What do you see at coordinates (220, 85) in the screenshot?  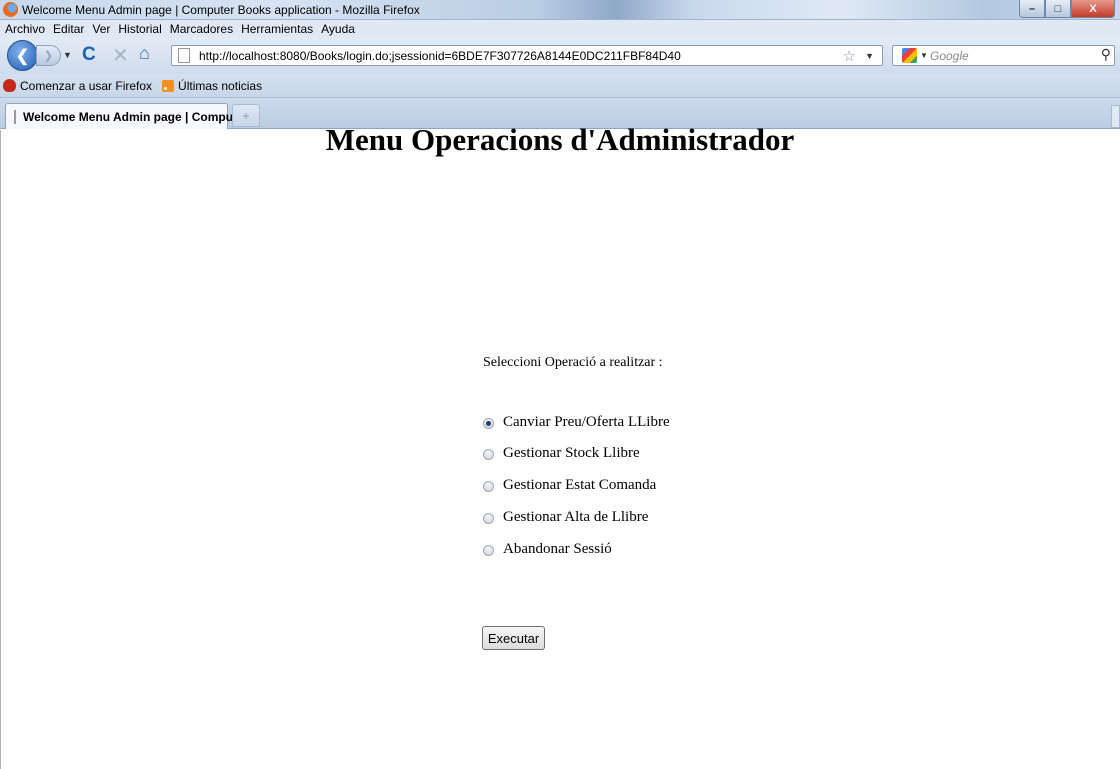 I see `bookmark-label: Últimas noticias` at bounding box center [220, 85].